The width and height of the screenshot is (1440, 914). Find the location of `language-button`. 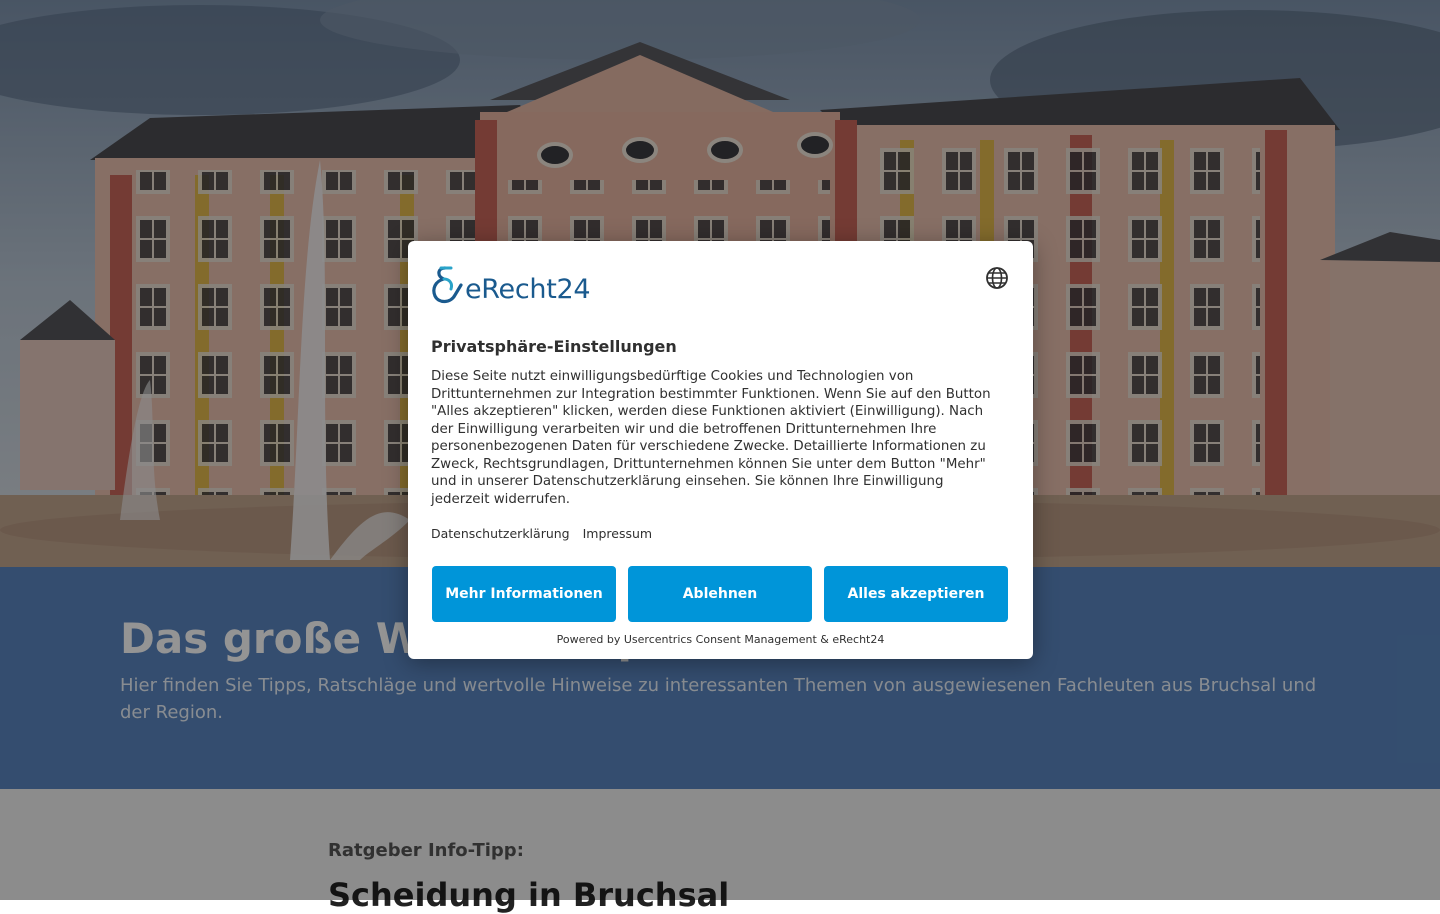

language-button is located at coordinates (997, 278).